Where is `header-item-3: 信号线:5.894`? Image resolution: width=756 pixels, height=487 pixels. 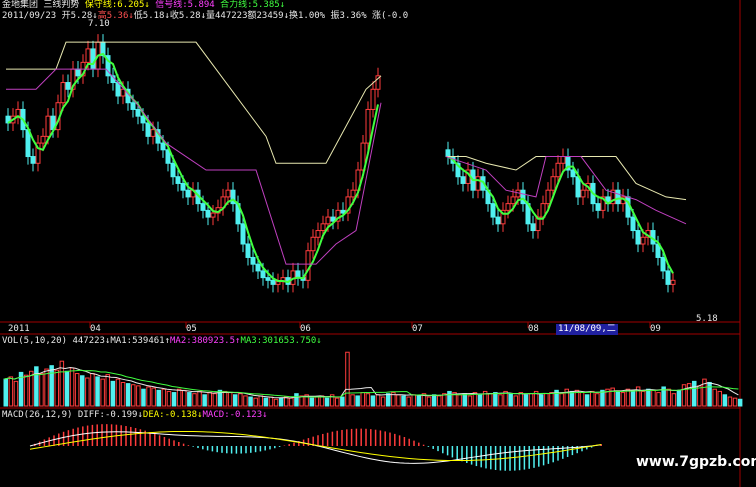
header-item-3: 信号线:5.894 is located at coordinates (182, 5).